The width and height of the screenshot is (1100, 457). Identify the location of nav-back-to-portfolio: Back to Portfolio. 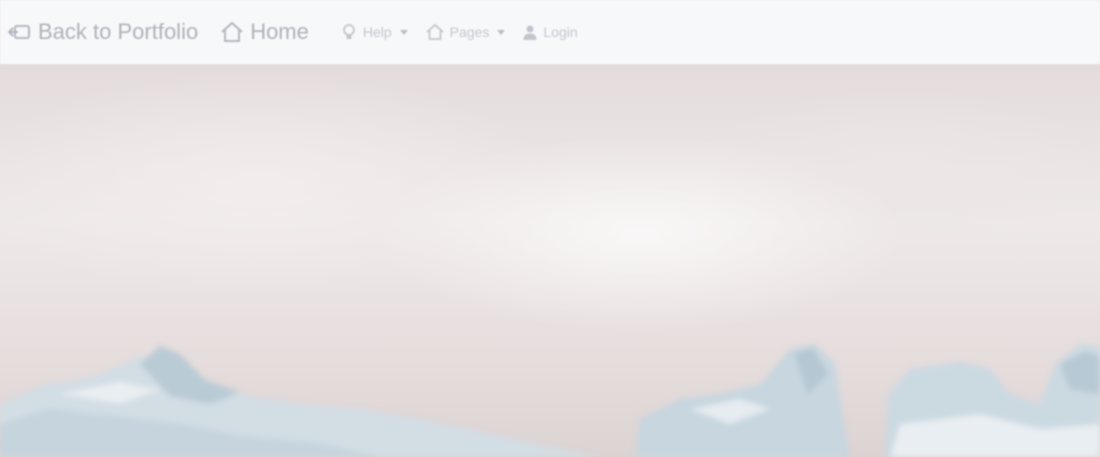
(103, 32).